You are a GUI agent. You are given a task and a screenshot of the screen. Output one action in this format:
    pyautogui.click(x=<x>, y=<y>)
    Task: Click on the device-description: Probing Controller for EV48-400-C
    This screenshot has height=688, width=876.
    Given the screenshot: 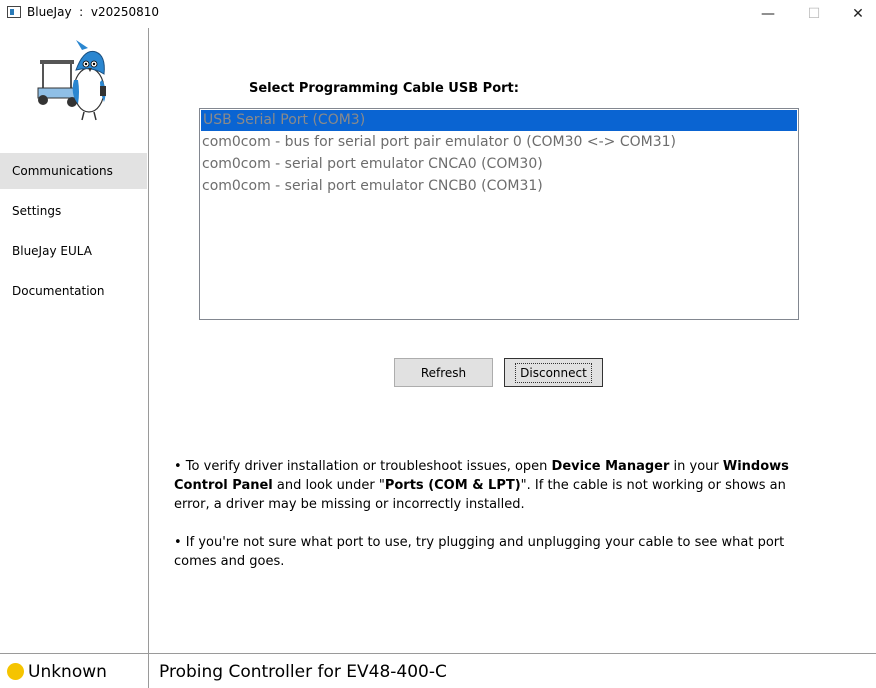 What is the action you would take?
    pyautogui.click(x=303, y=672)
    